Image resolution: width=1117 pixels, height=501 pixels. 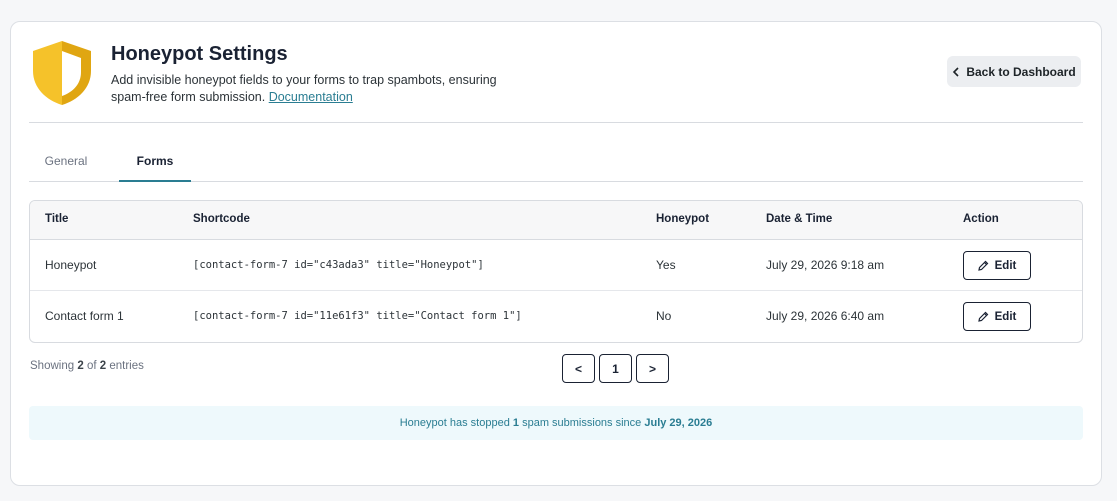 I want to click on tab-bar: General Forms, so click(x=556, y=166).